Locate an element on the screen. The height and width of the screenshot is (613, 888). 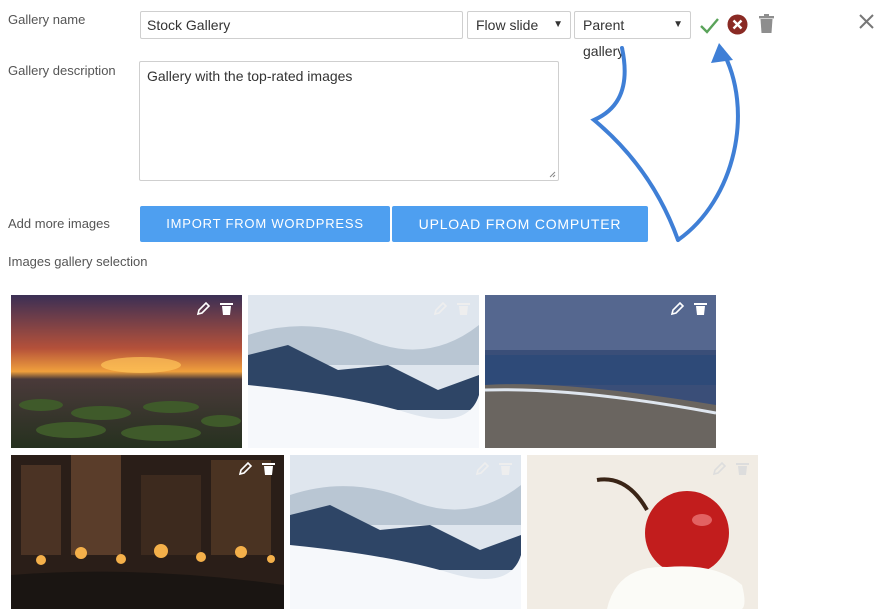
city-lights-image is located at coordinates (147, 532).